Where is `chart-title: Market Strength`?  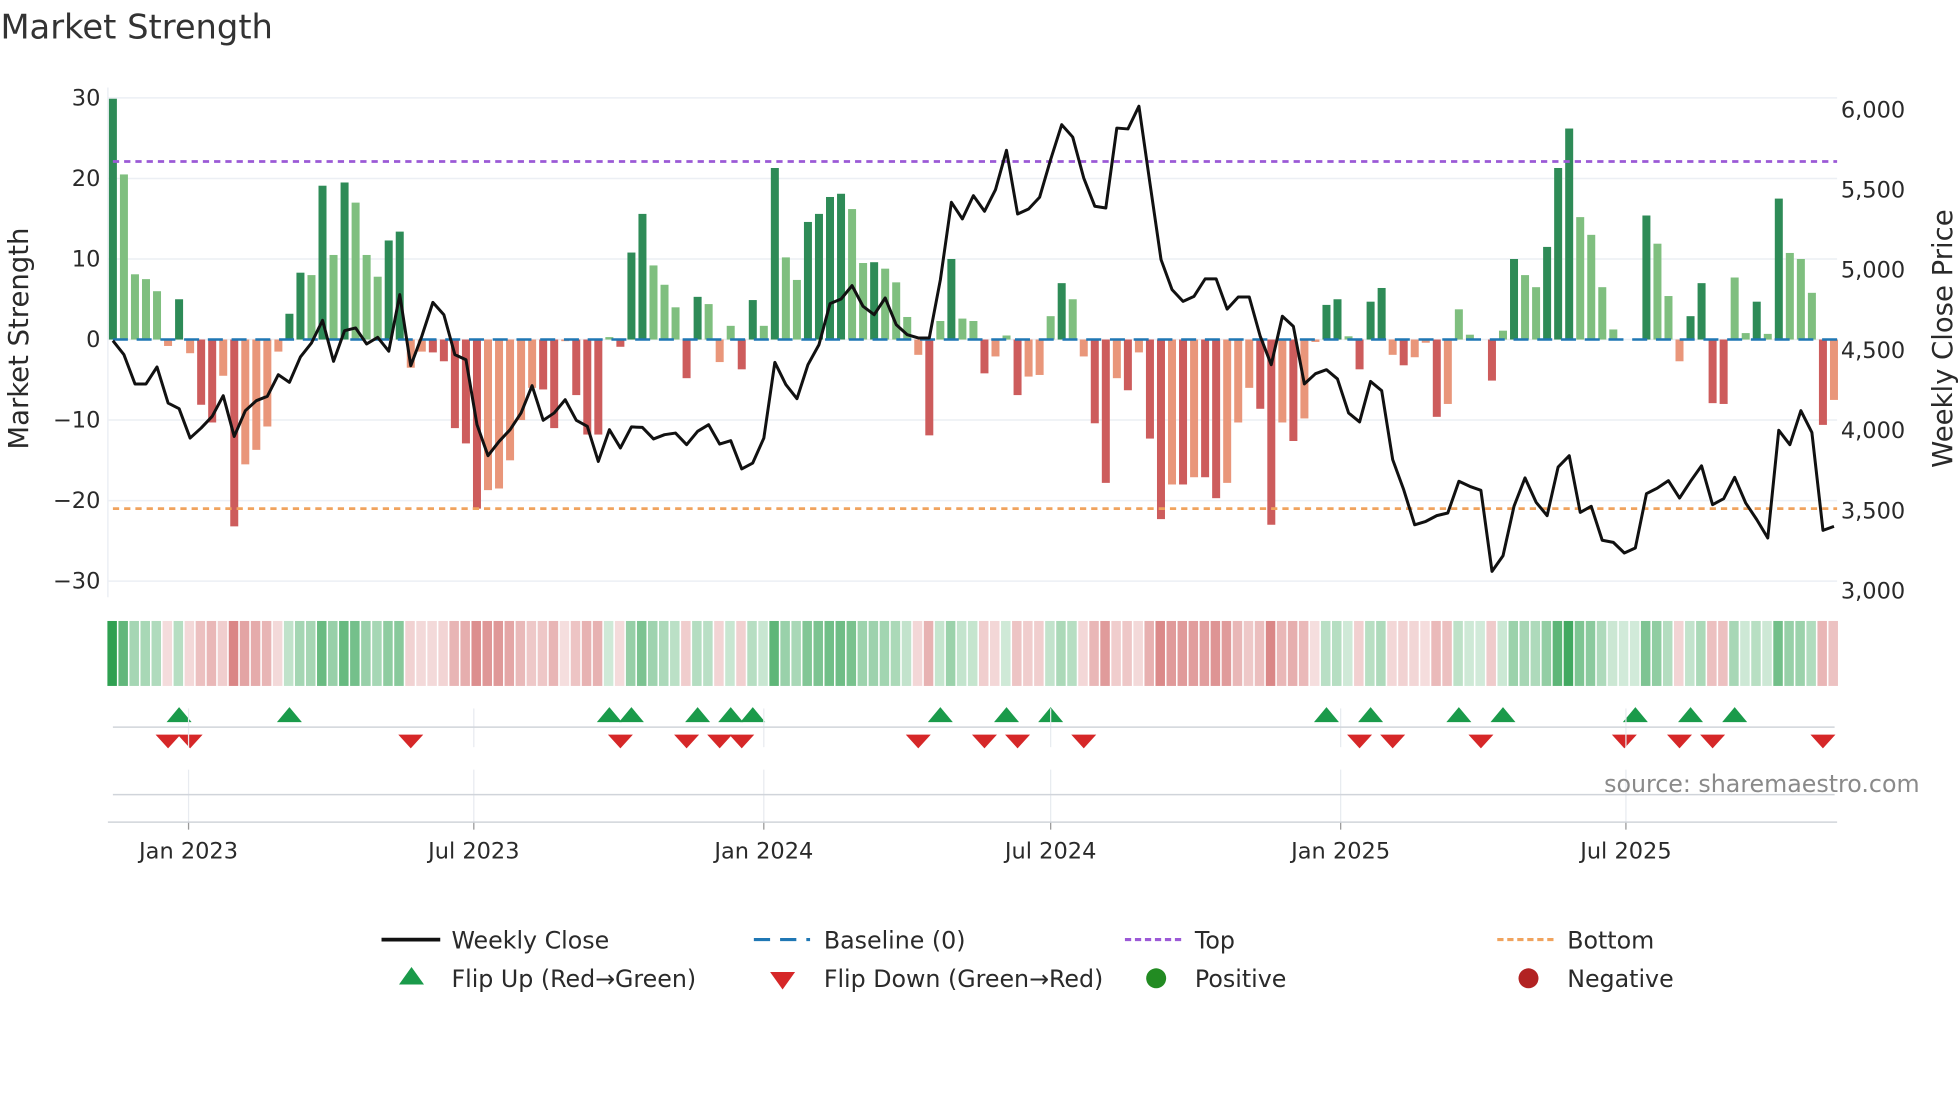
chart-title: Market Strength is located at coordinates (136, 27).